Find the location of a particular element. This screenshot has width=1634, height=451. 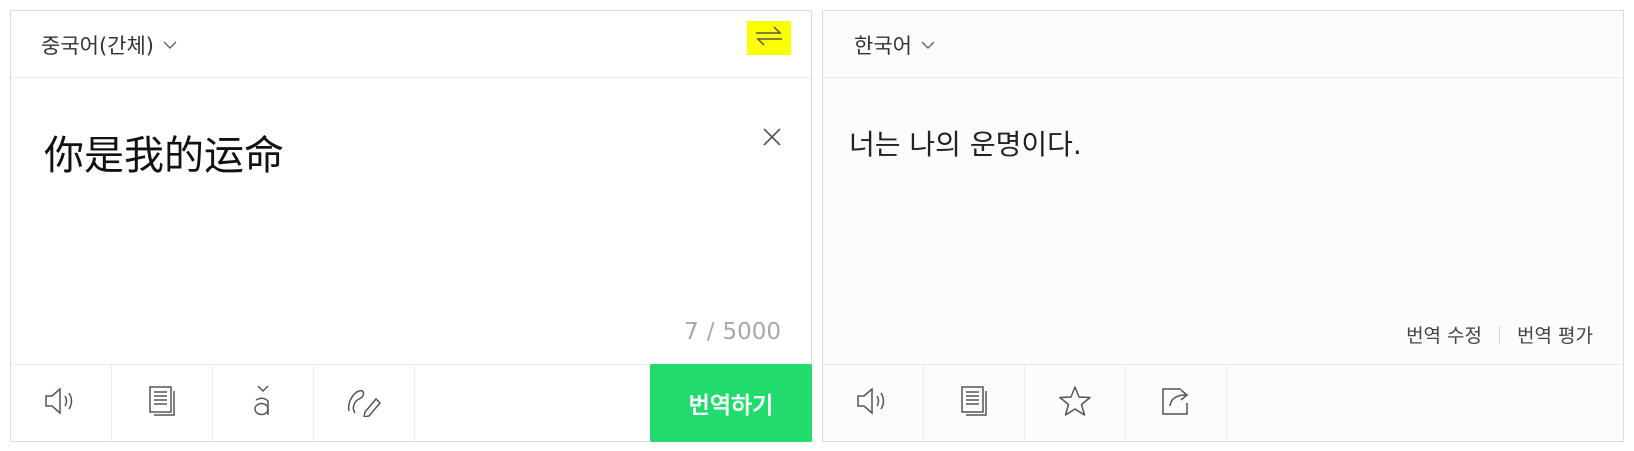

translate-button: 번역하기 is located at coordinates (731, 403).